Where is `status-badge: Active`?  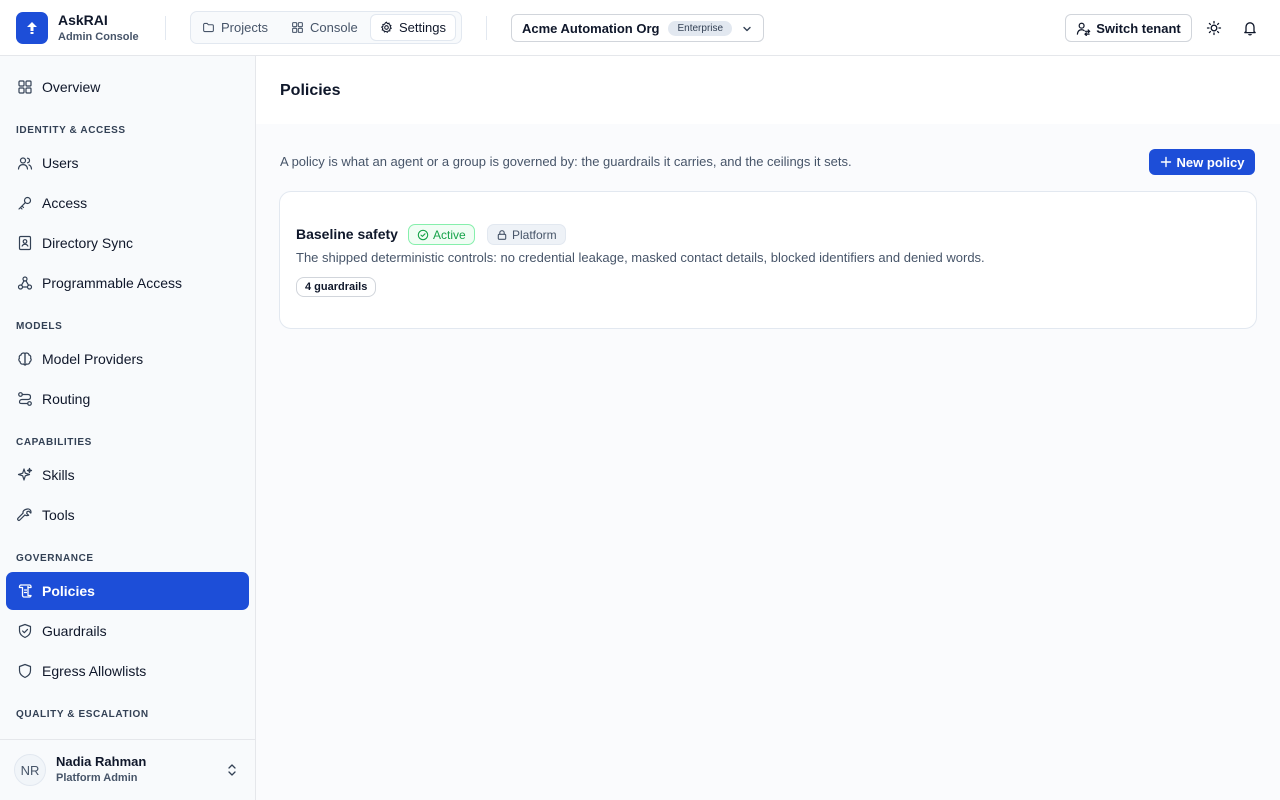 status-badge: Active is located at coordinates (441, 234).